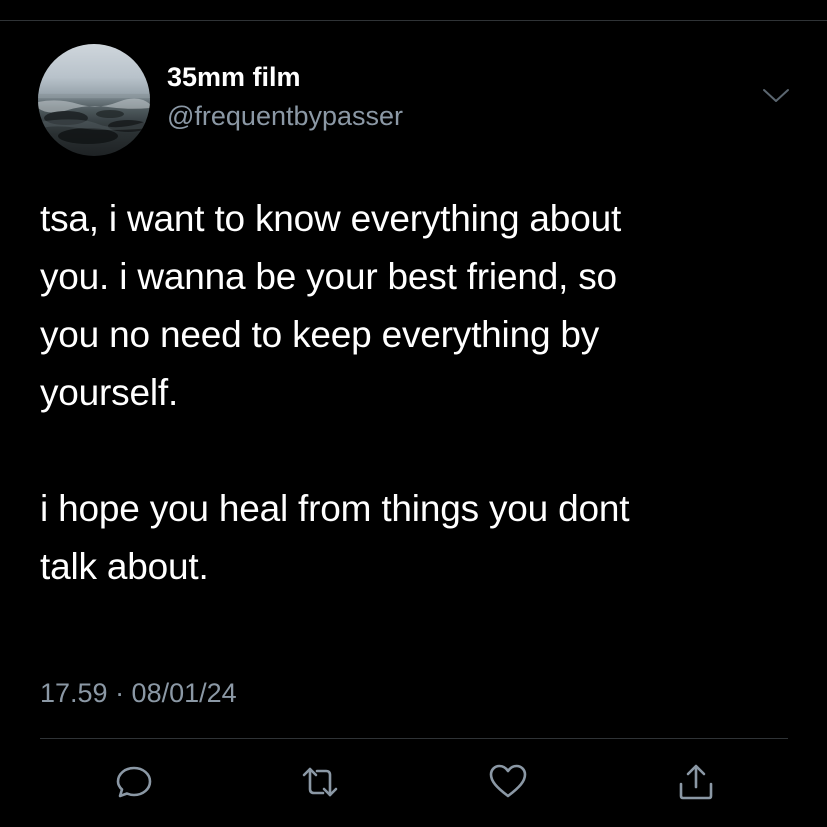 The width and height of the screenshot is (827, 827). I want to click on chevron-down-icon, so click(776, 96).